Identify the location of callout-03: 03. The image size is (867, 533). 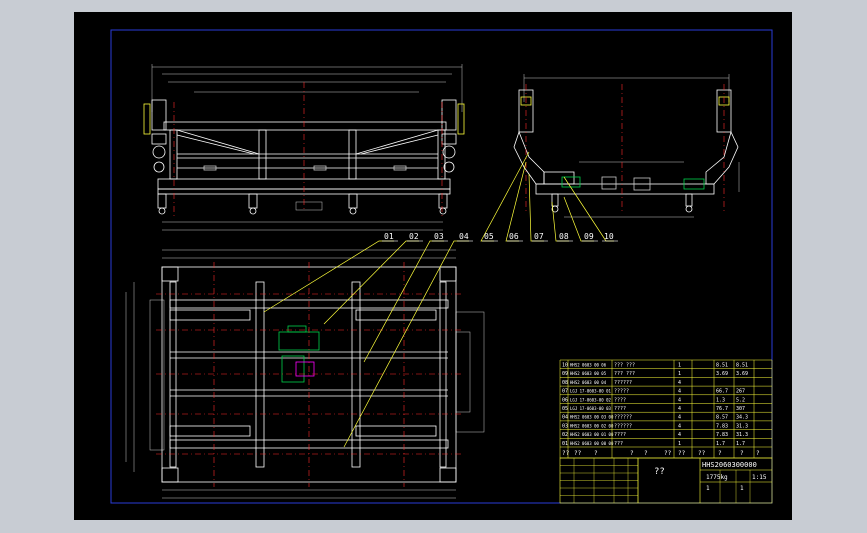
(439, 236).